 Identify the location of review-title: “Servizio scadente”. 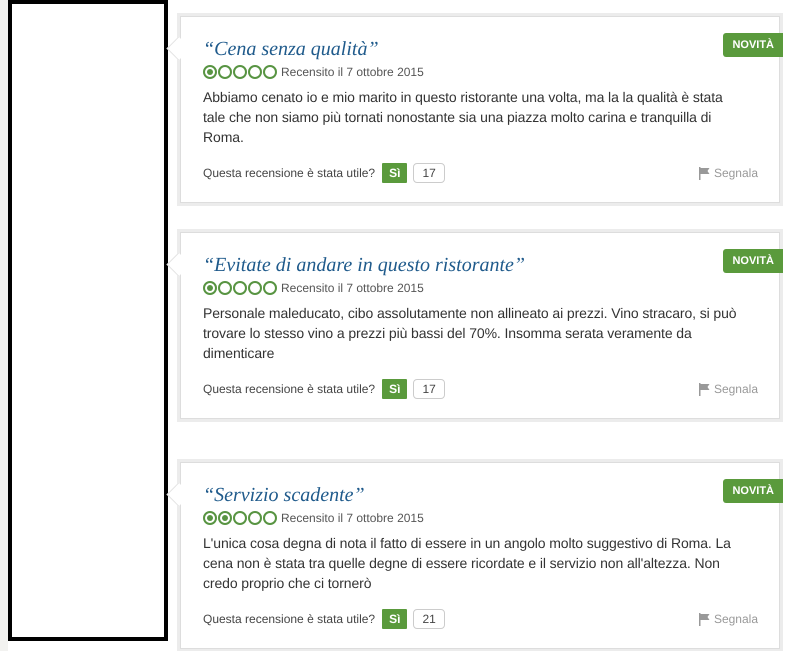
(284, 495).